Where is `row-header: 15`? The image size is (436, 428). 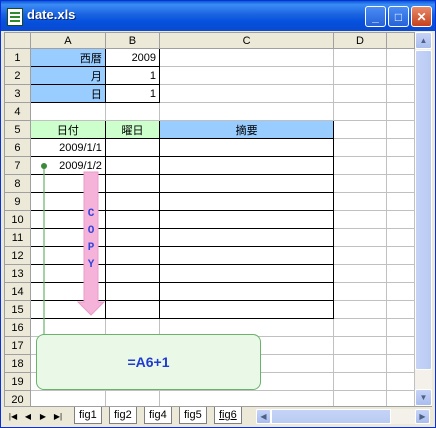
row-header: 15 is located at coordinates (17, 309).